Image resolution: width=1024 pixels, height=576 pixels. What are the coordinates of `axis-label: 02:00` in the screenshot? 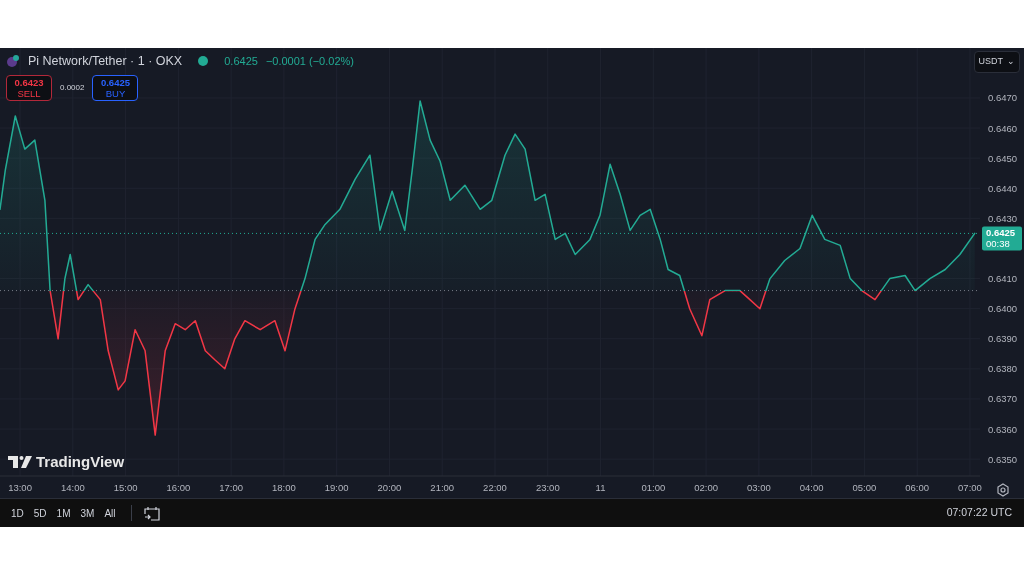 It's located at (706, 487).